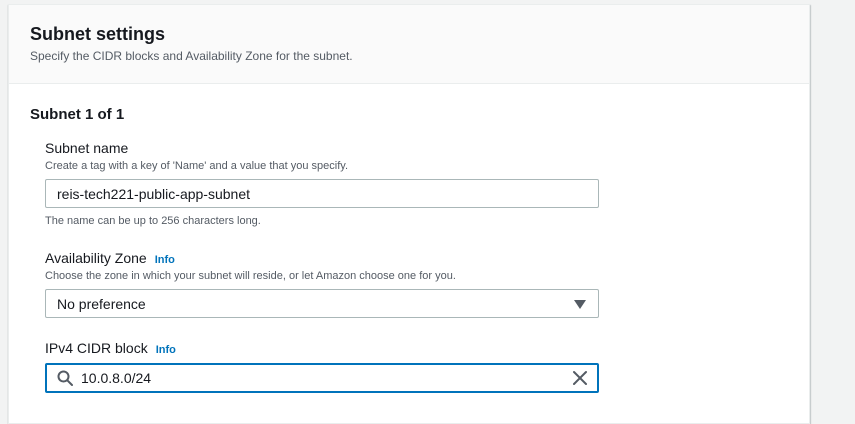  Describe the element at coordinates (101, 304) in the screenshot. I see `availability-zone-selected: No preference` at that location.